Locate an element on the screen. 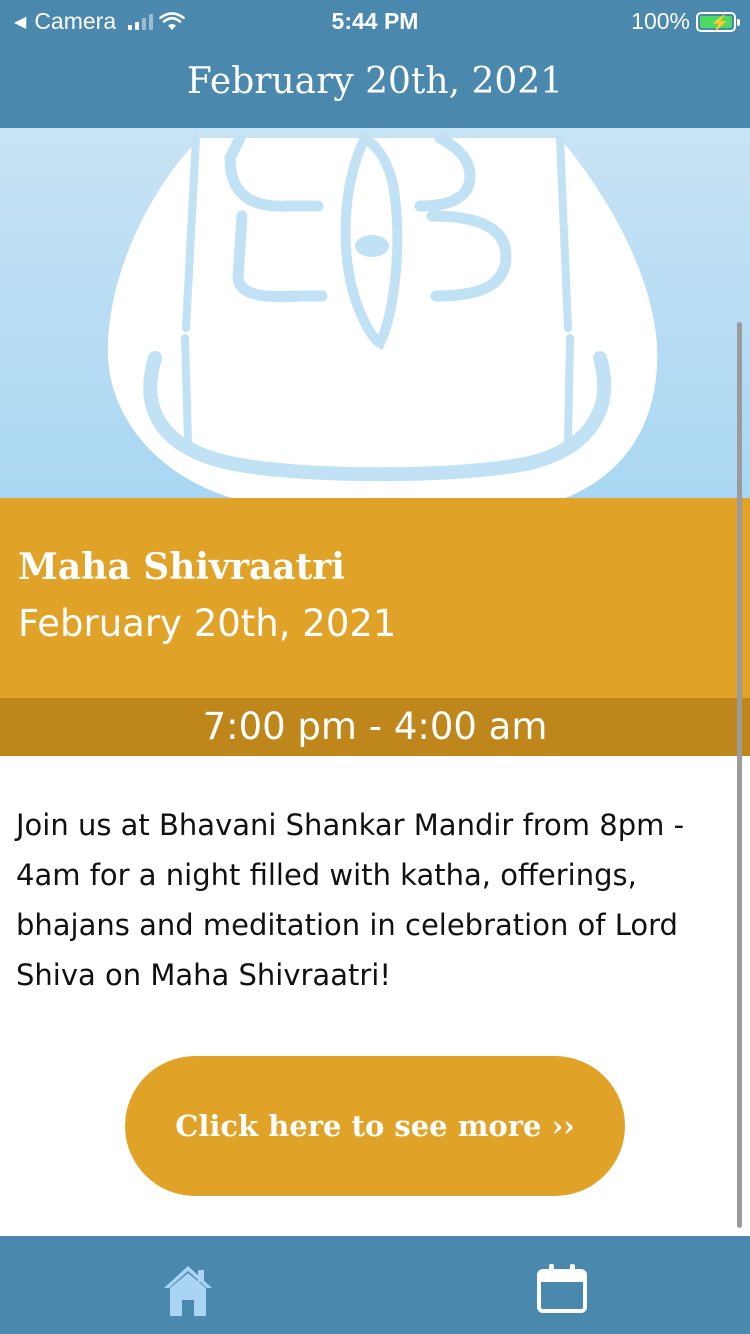 This screenshot has width=750, height=1334. event-banner: Maha Shivraatri February 20th, 2021 is located at coordinates (375, 598).